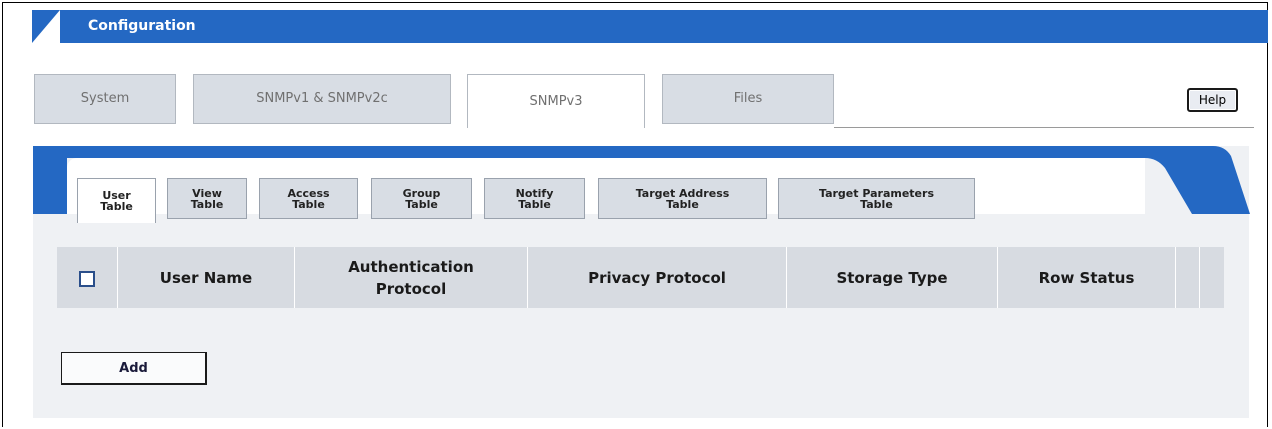 This screenshot has height=429, width=1272. Describe the element at coordinates (1087, 277) in the screenshot. I see `column-row-status: Row Status` at that location.